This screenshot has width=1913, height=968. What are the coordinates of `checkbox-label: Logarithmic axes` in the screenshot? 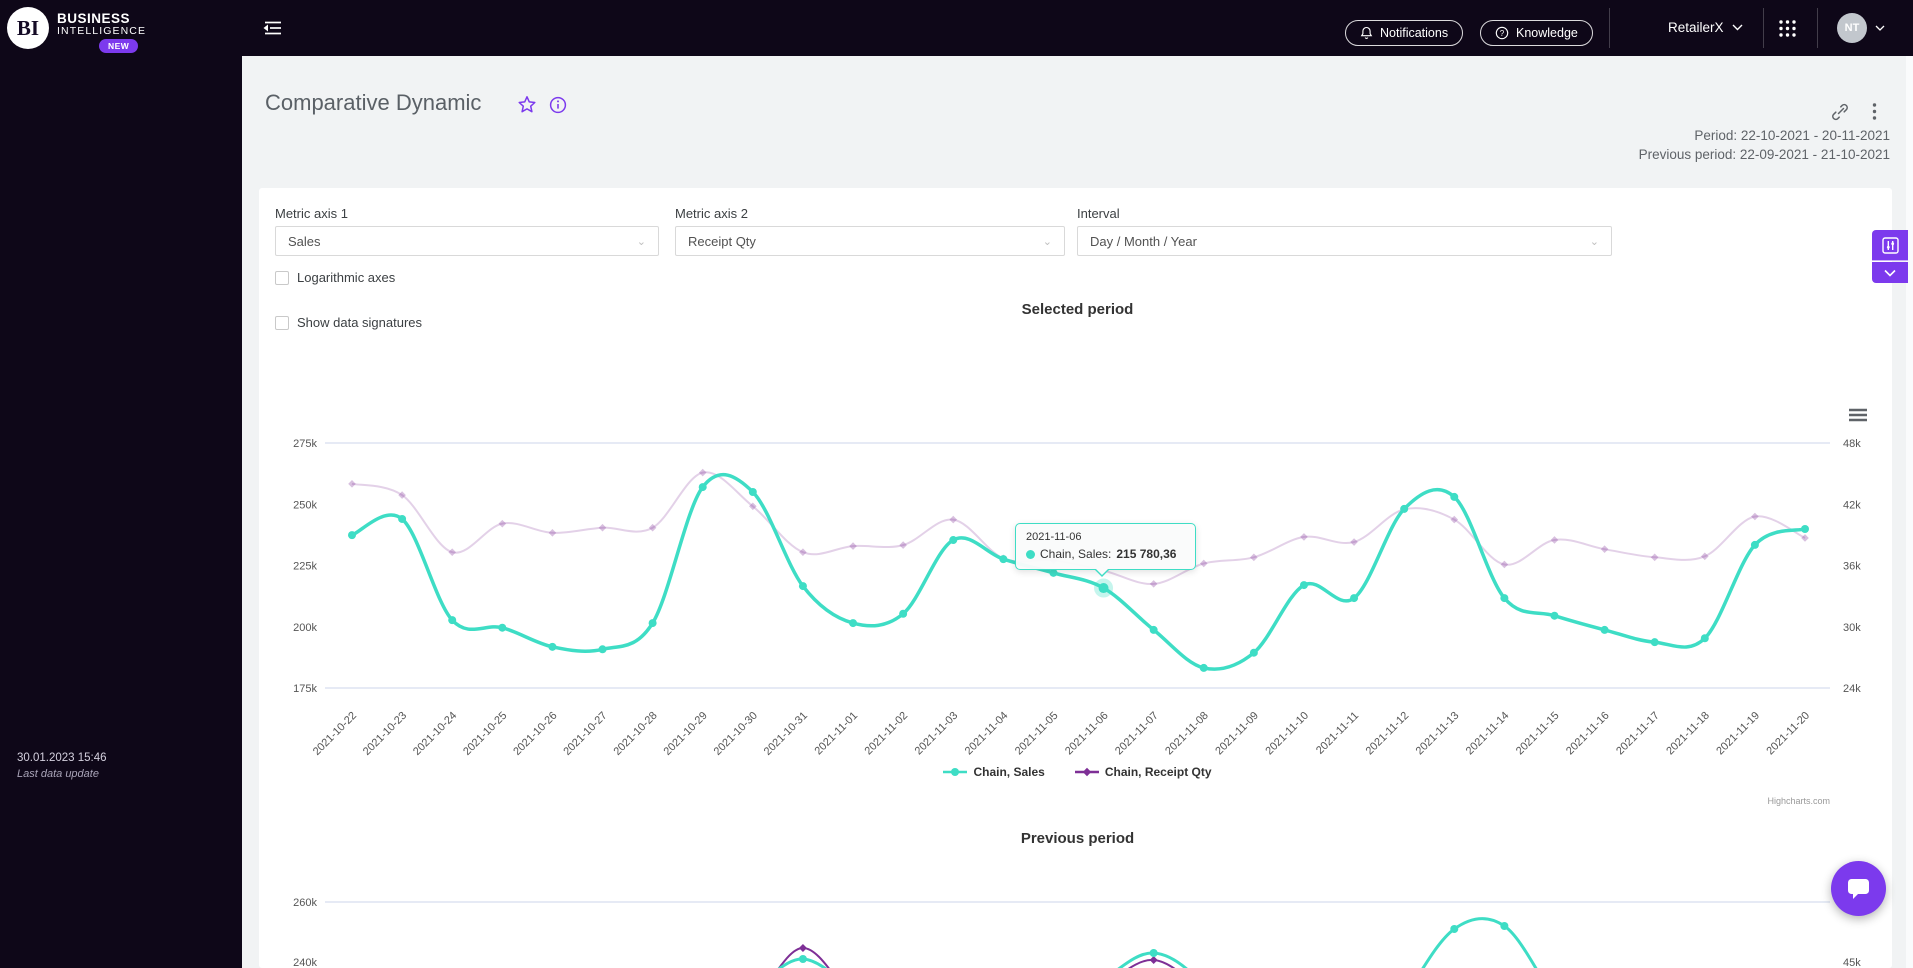 It's located at (346, 277).